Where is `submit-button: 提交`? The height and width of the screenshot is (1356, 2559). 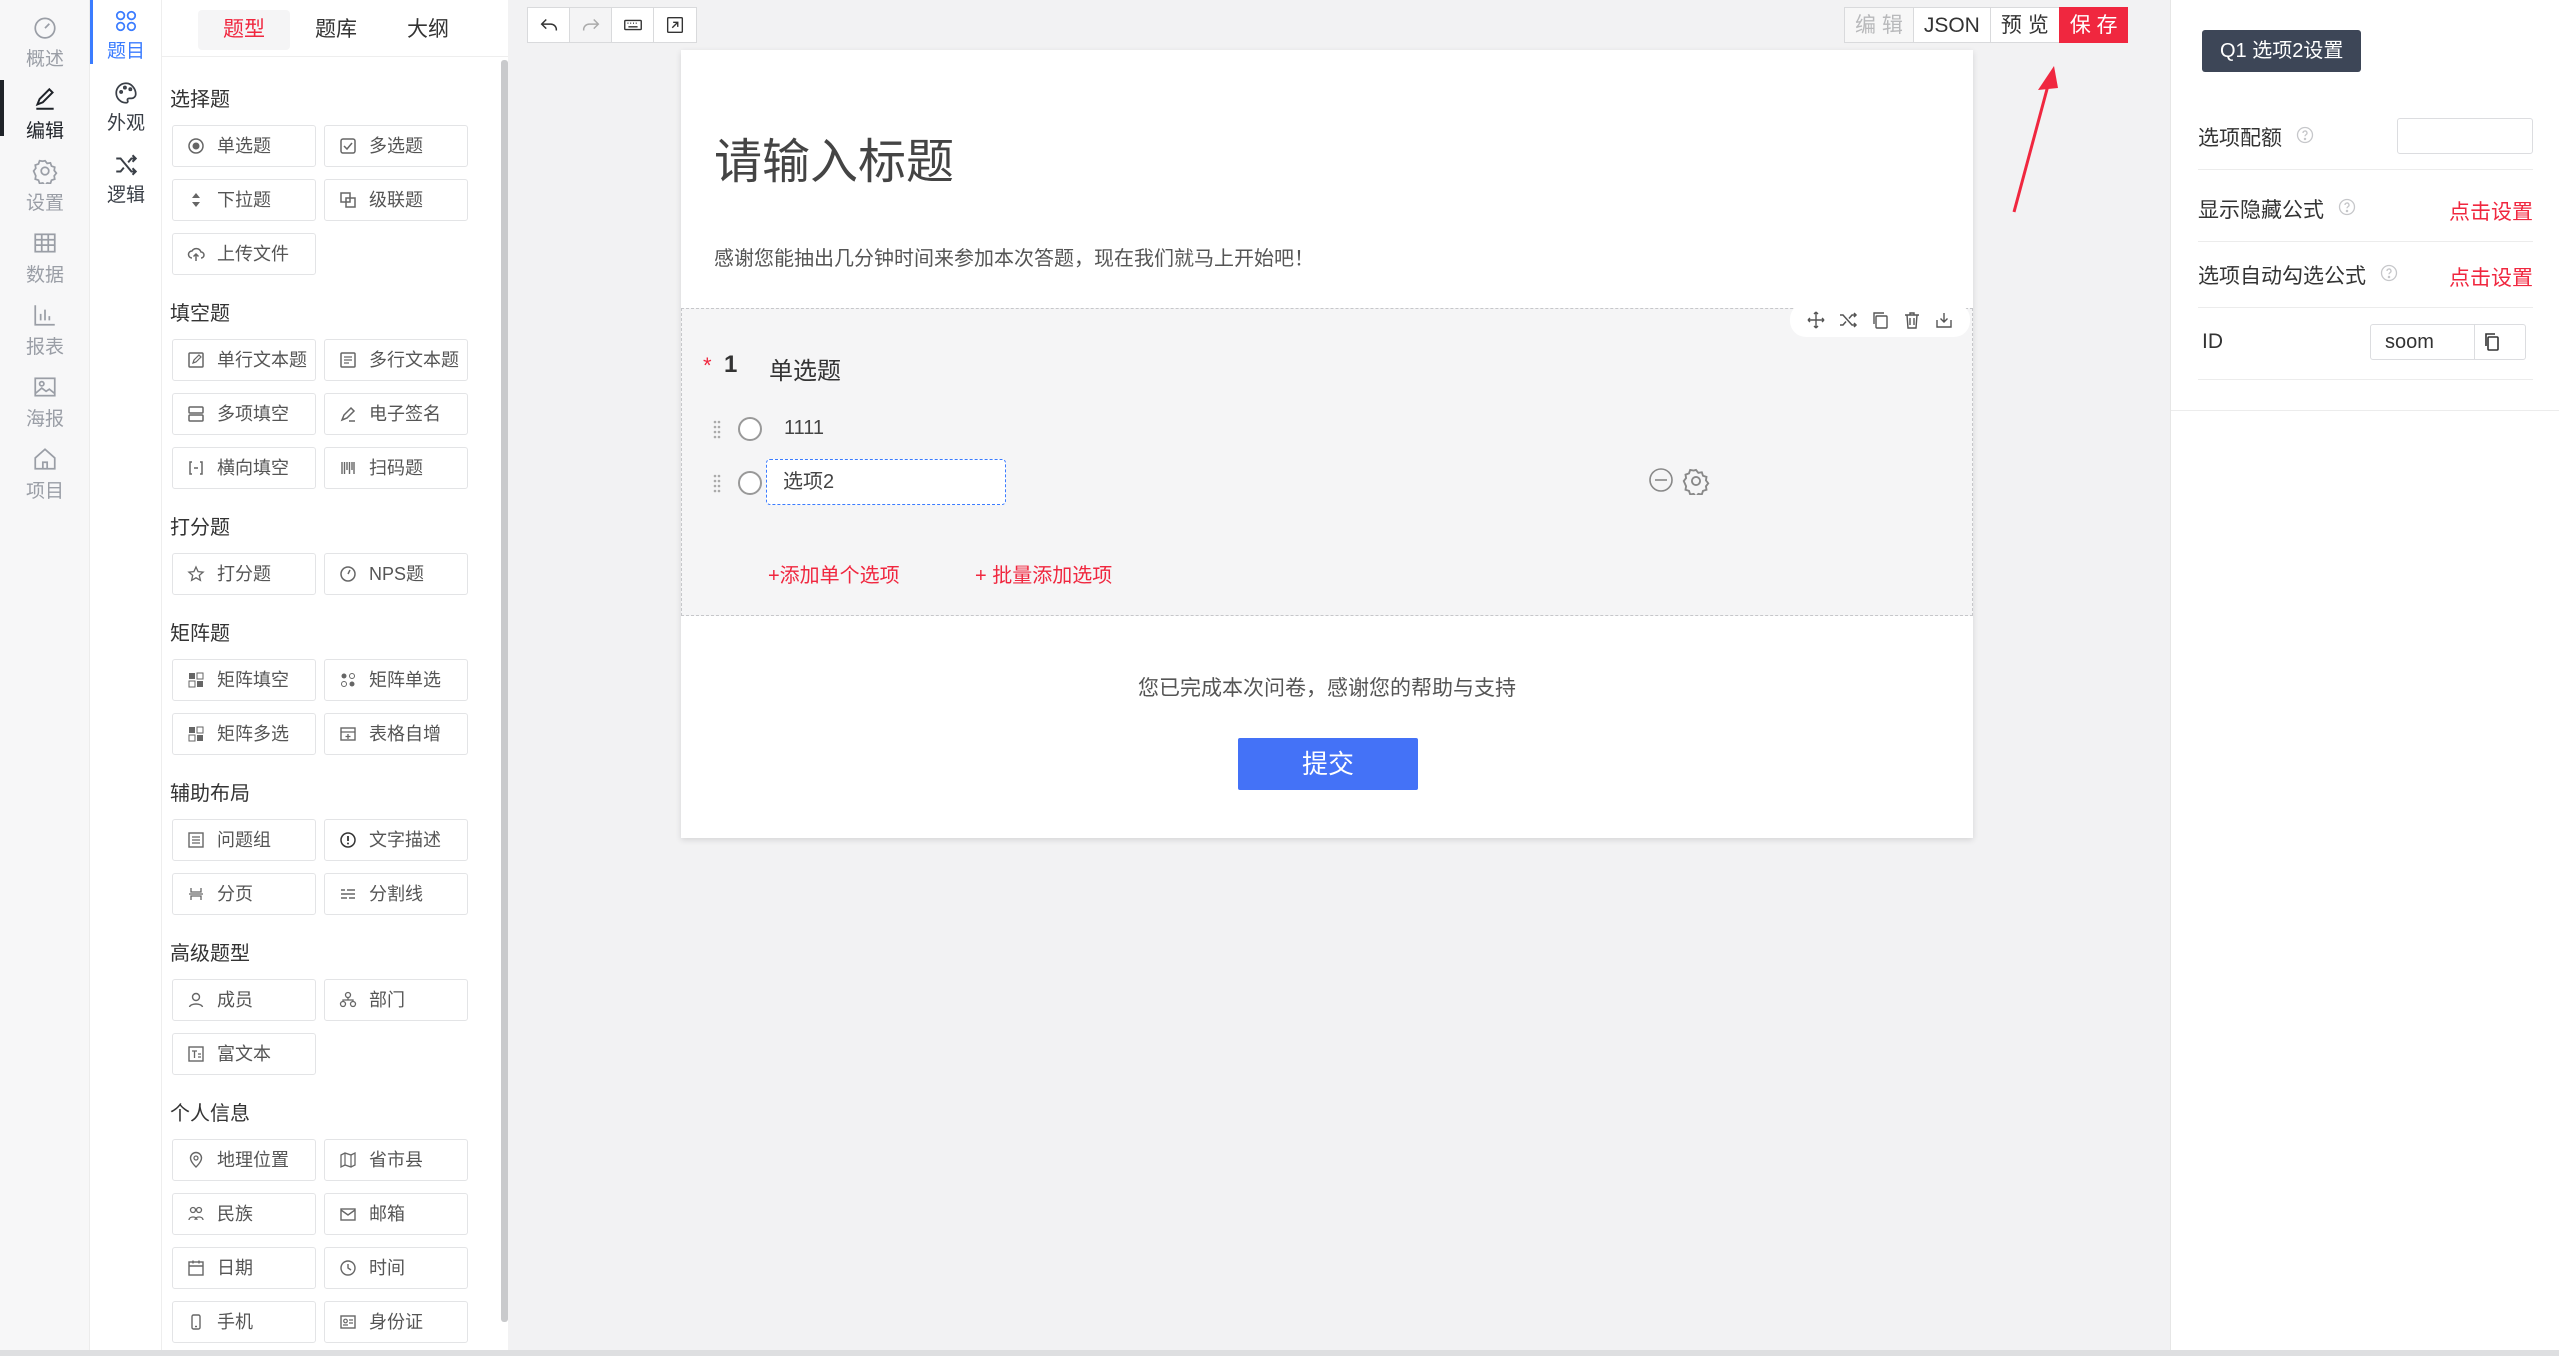
submit-button: 提交 is located at coordinates (1328, 764).